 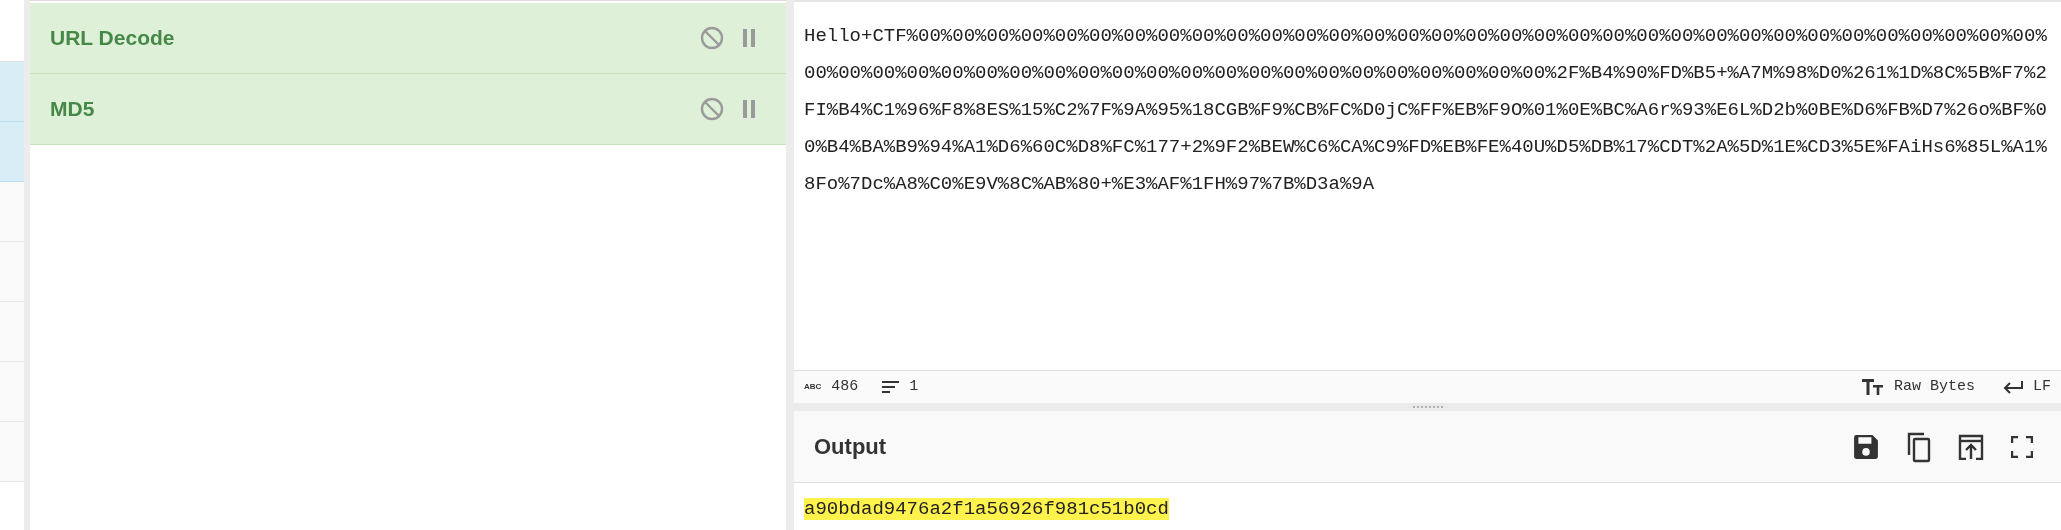 I want to click on operation-name: URL Decode, so click(x=113, y=38).